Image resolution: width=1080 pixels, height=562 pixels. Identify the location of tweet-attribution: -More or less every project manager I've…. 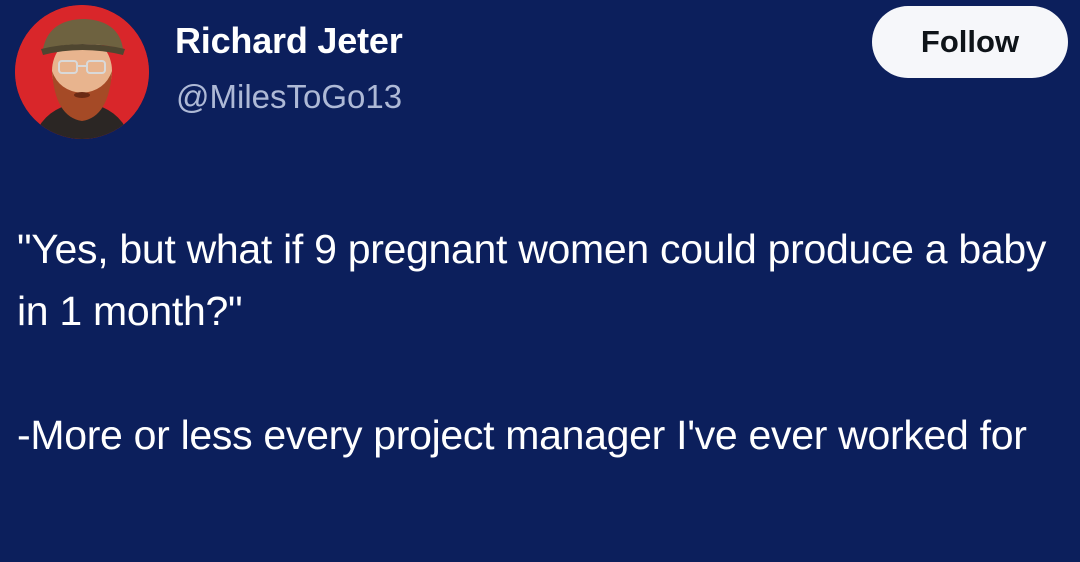
(522, 435).